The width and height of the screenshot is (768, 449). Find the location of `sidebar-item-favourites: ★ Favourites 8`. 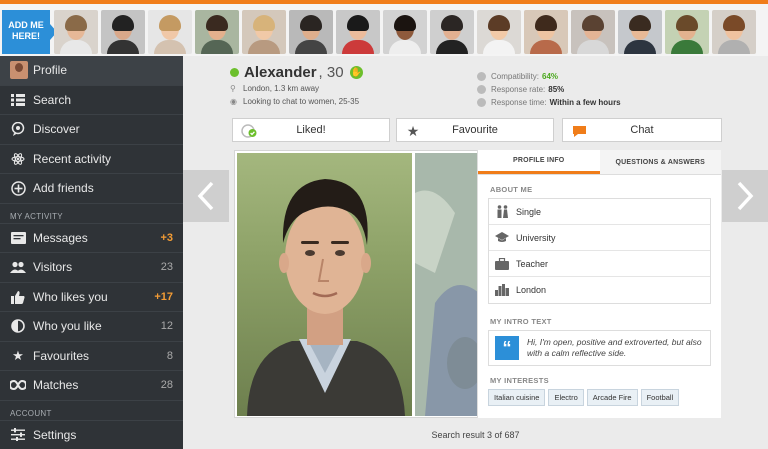

sidebar-item-favourites: ★ Favourites 8 is located at coordinates (91, 356).